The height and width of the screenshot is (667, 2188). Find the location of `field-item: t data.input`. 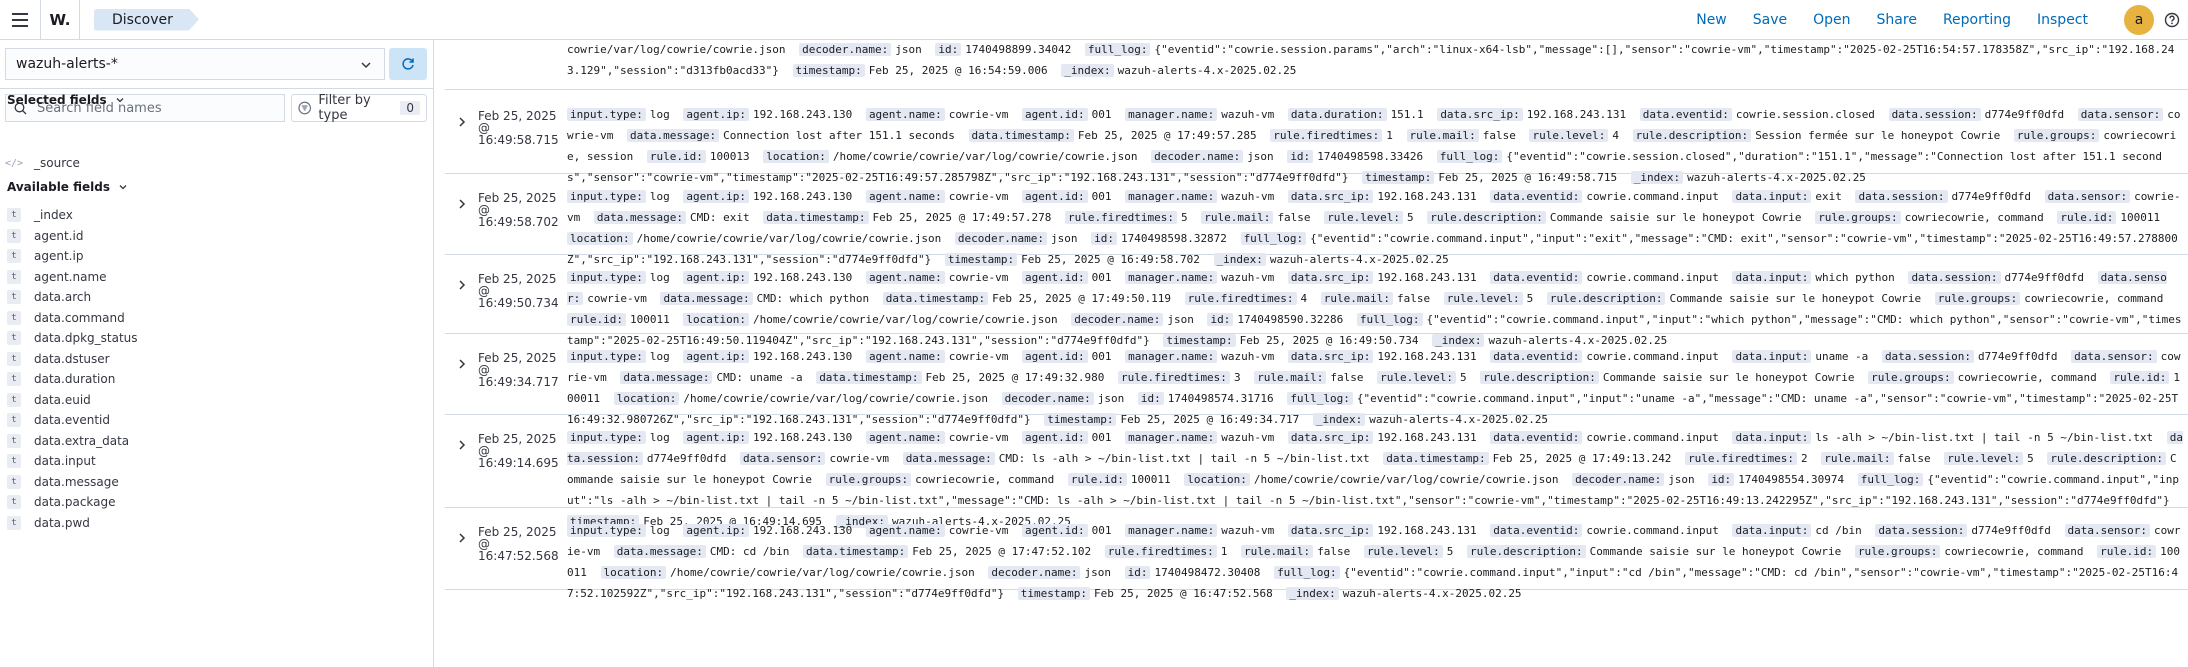

field-item: t data.input is located at coordinates (51, 461).